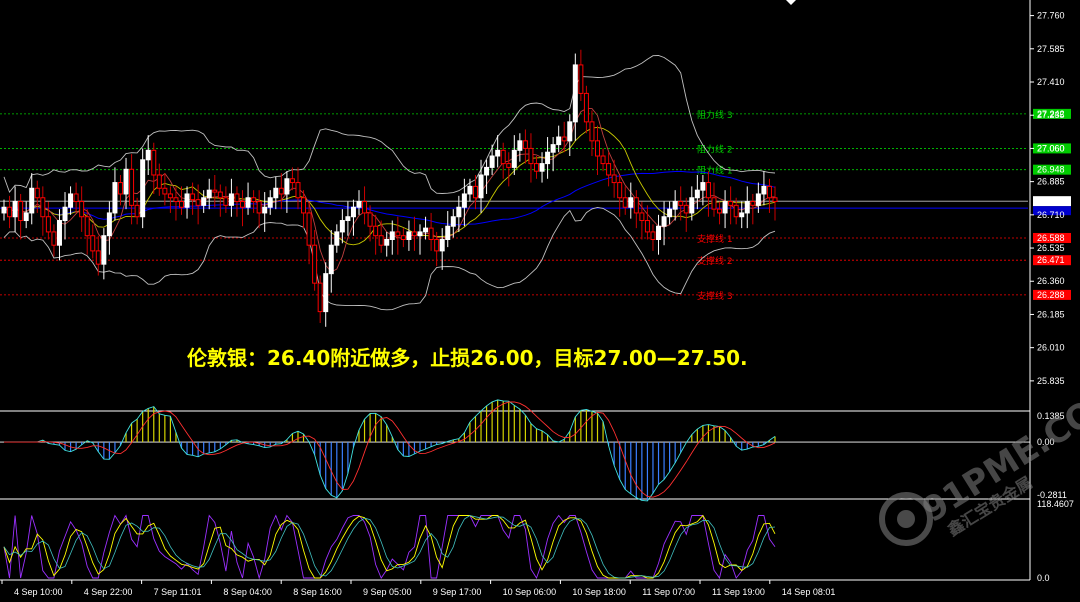 The height and width of the screenshot is (602, 1080). Describe the element at coordinates (1051, 182) in the screenshot. I see `price-tick-label: 26.885` at that location.